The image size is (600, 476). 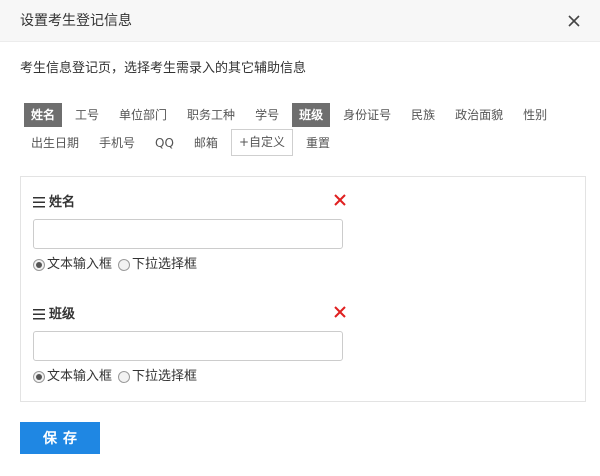 What do you see at coordinates (423, 115) in the screenshot?
I see `tag-ethnicity: 民族` at bounding box center [423, 115].